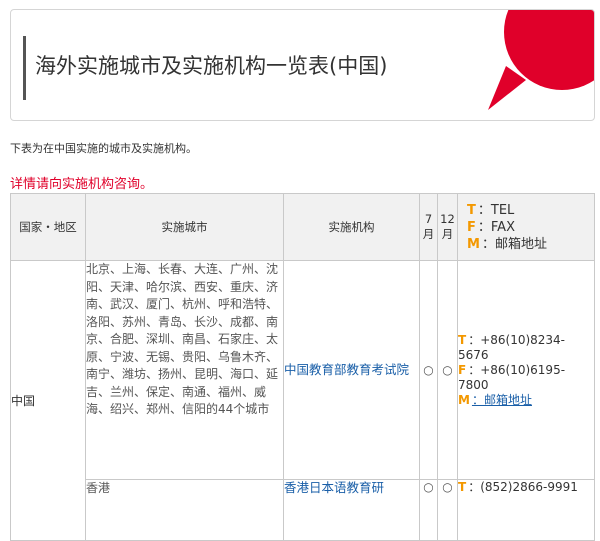  Describe the element at coordinates (526, 510) in the screenshot. I see `contact-cell: T ：(852)2866-9991` at that location.